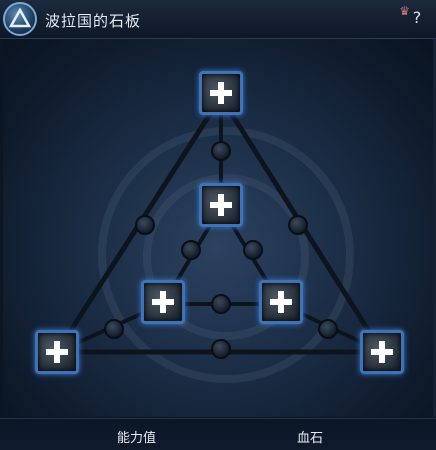 This screenshot has width=436, height=450. What do you see at coordinates (20, 19) in the screenshot?
I see `emblem-icon` at bounding box center [20, 19].